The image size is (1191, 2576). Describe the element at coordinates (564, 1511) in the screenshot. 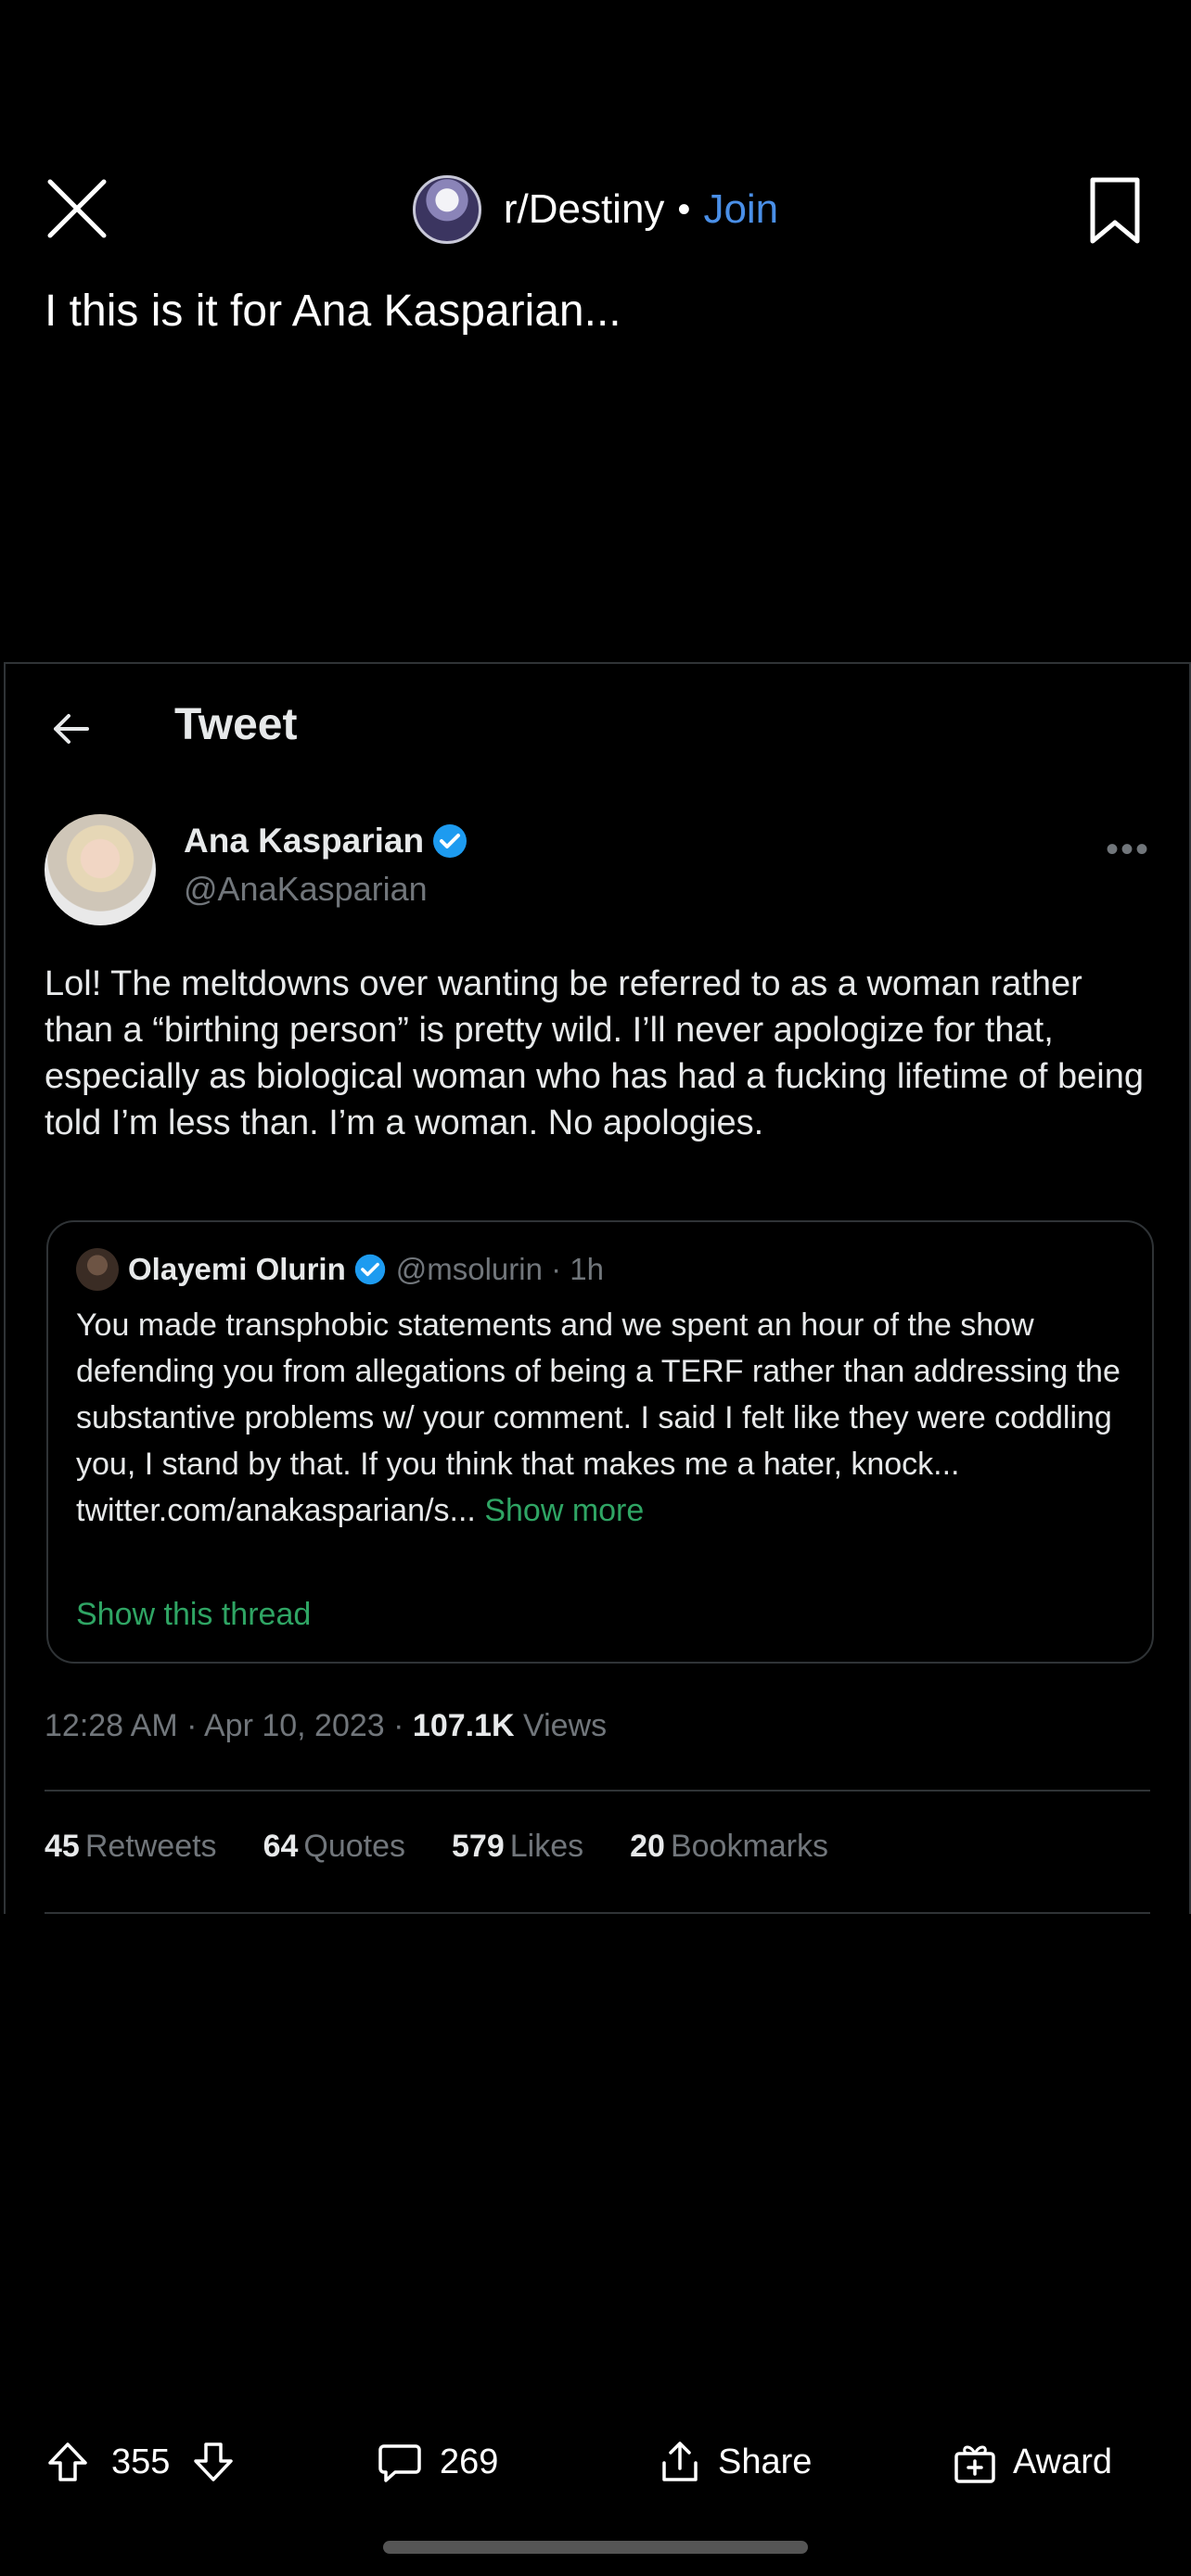

I see `quote-show-more: Show more` at that location.